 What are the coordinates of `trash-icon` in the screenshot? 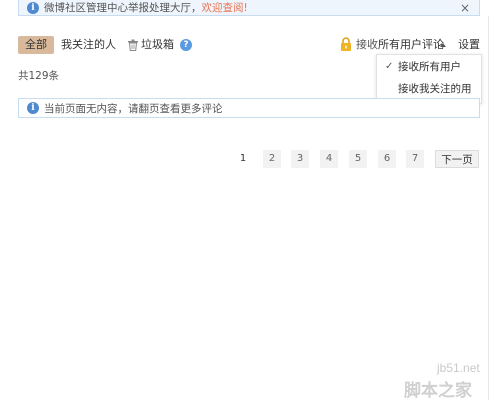 It's located at (133, 45).